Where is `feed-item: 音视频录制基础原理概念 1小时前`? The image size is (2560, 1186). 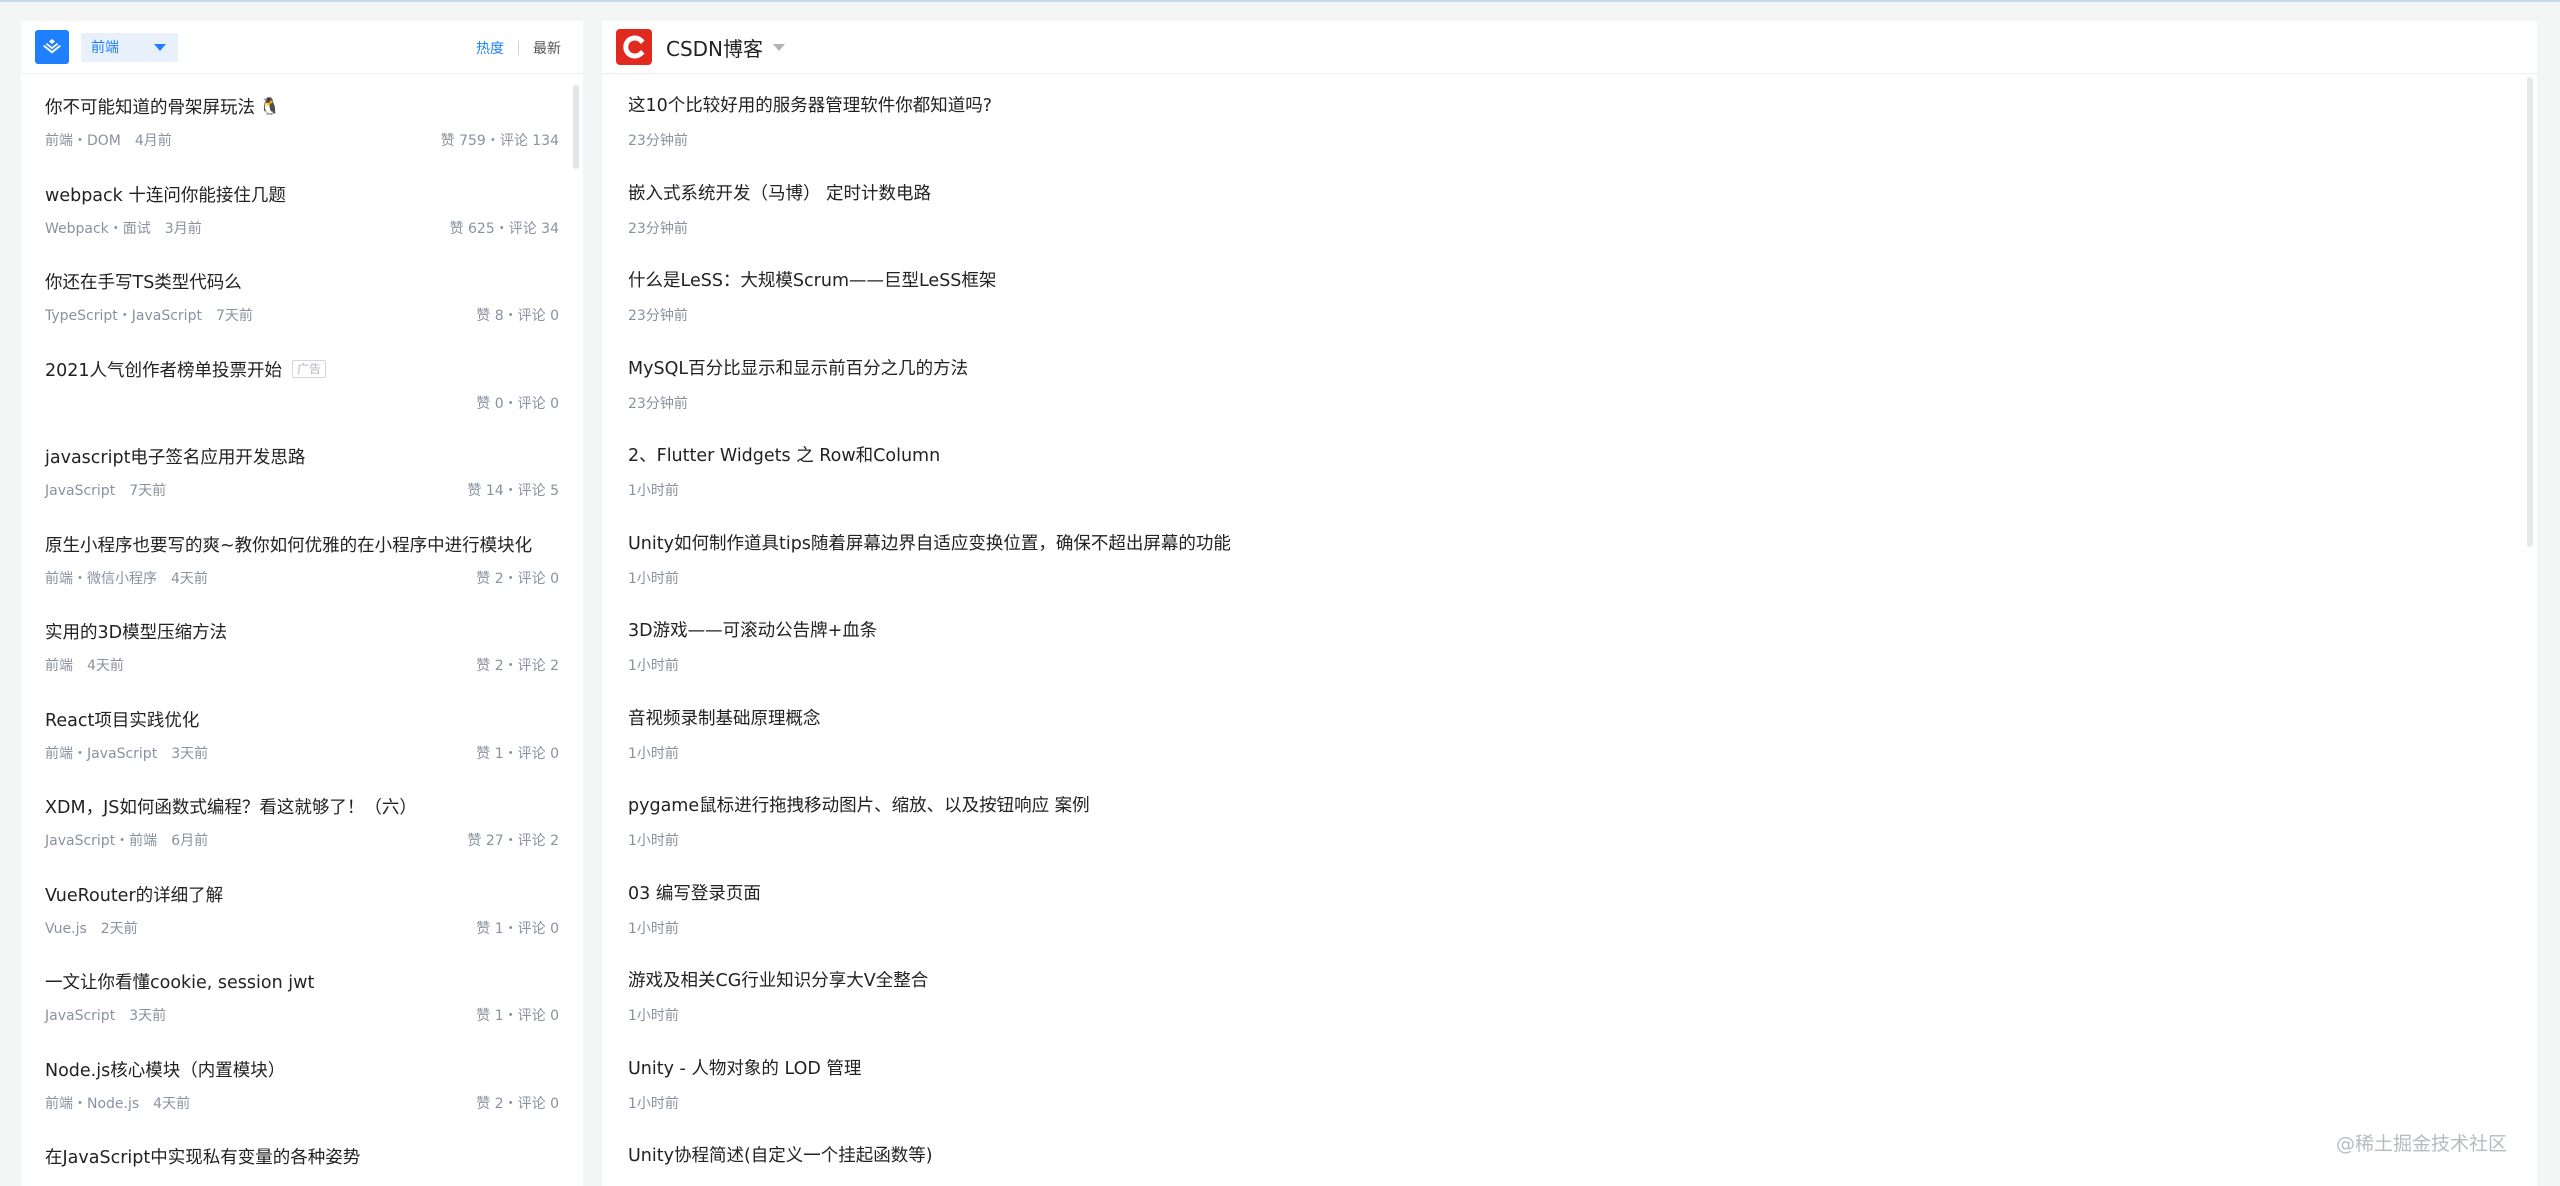 feed-item: 音视频录制基础原理概念 1小时前 is located at coordinates (1569, 731).